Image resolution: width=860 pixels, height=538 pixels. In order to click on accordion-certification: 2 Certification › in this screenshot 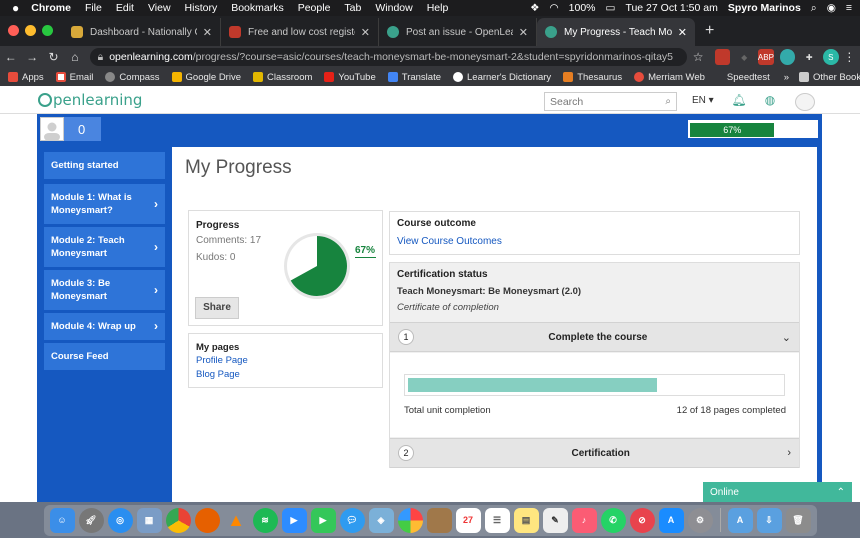, I will do `click(594, 453)`.